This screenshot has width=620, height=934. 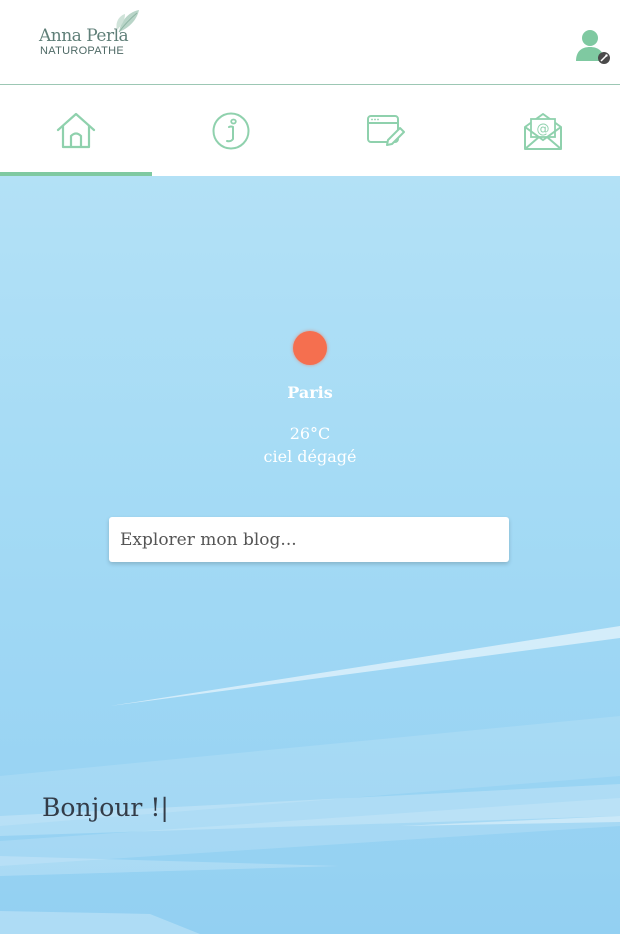 I want to click on leaf-icon, so click(x=127, y=21).